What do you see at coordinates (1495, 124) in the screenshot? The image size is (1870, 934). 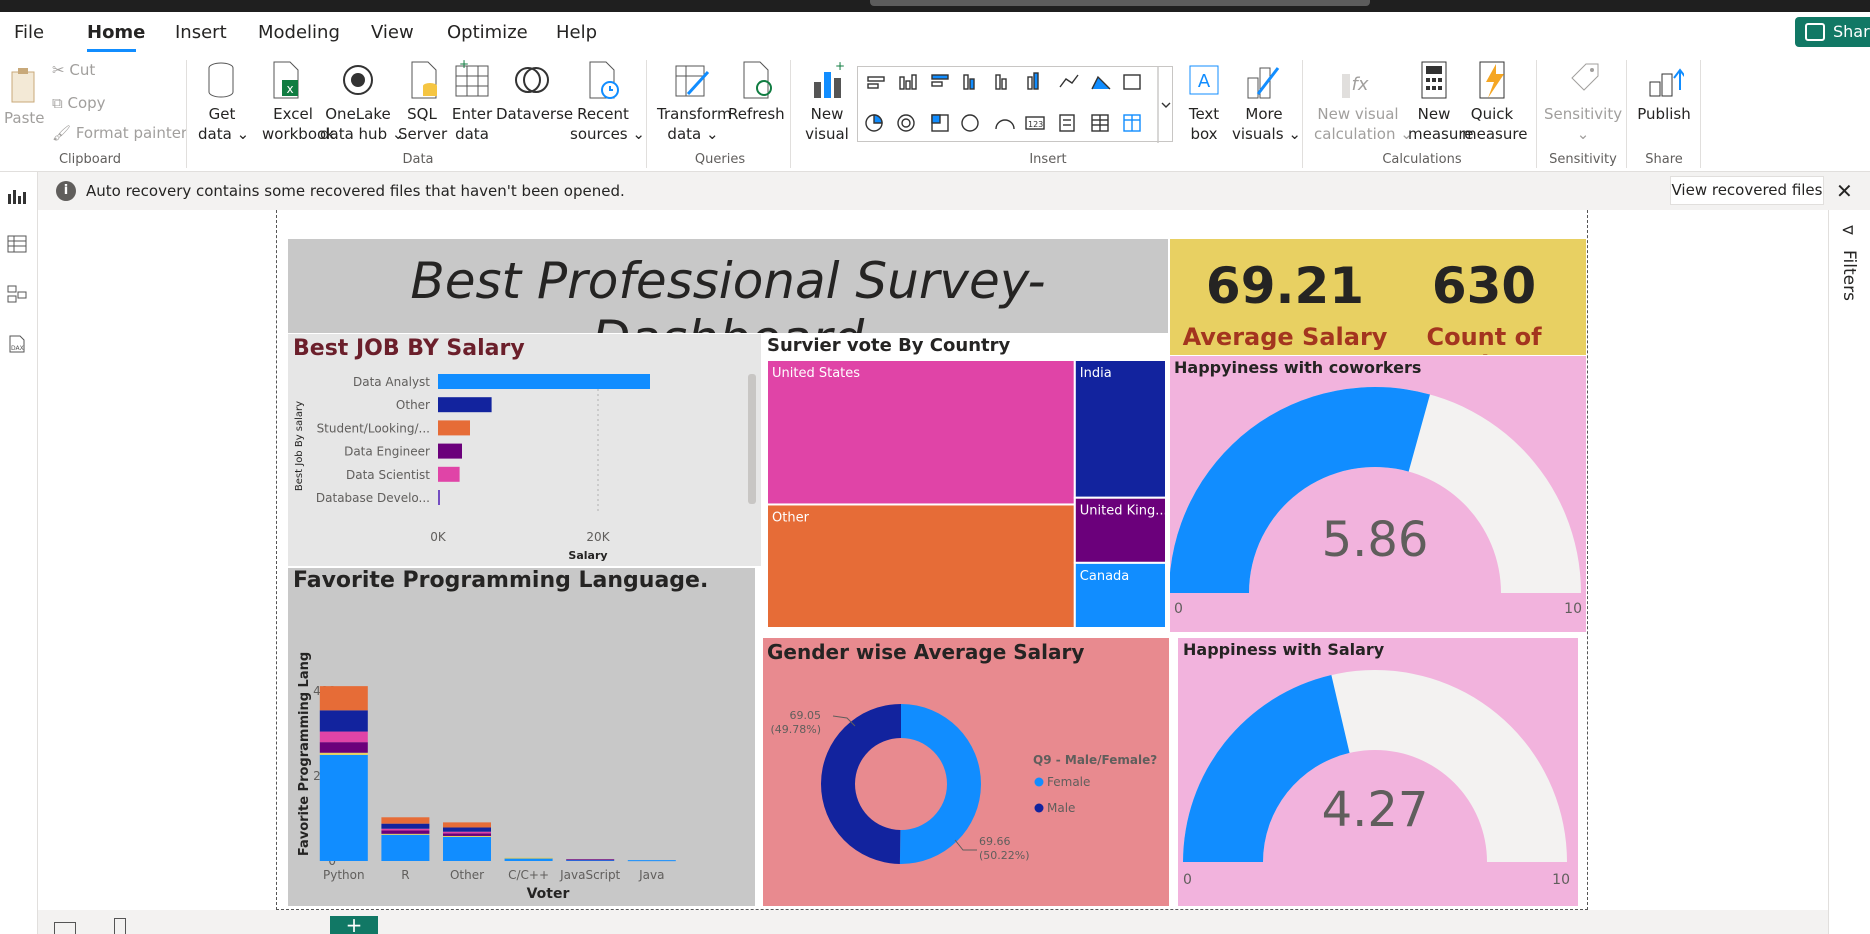 I see `quick-measure-button: Quick measure` at bounding box center [1495, 124].